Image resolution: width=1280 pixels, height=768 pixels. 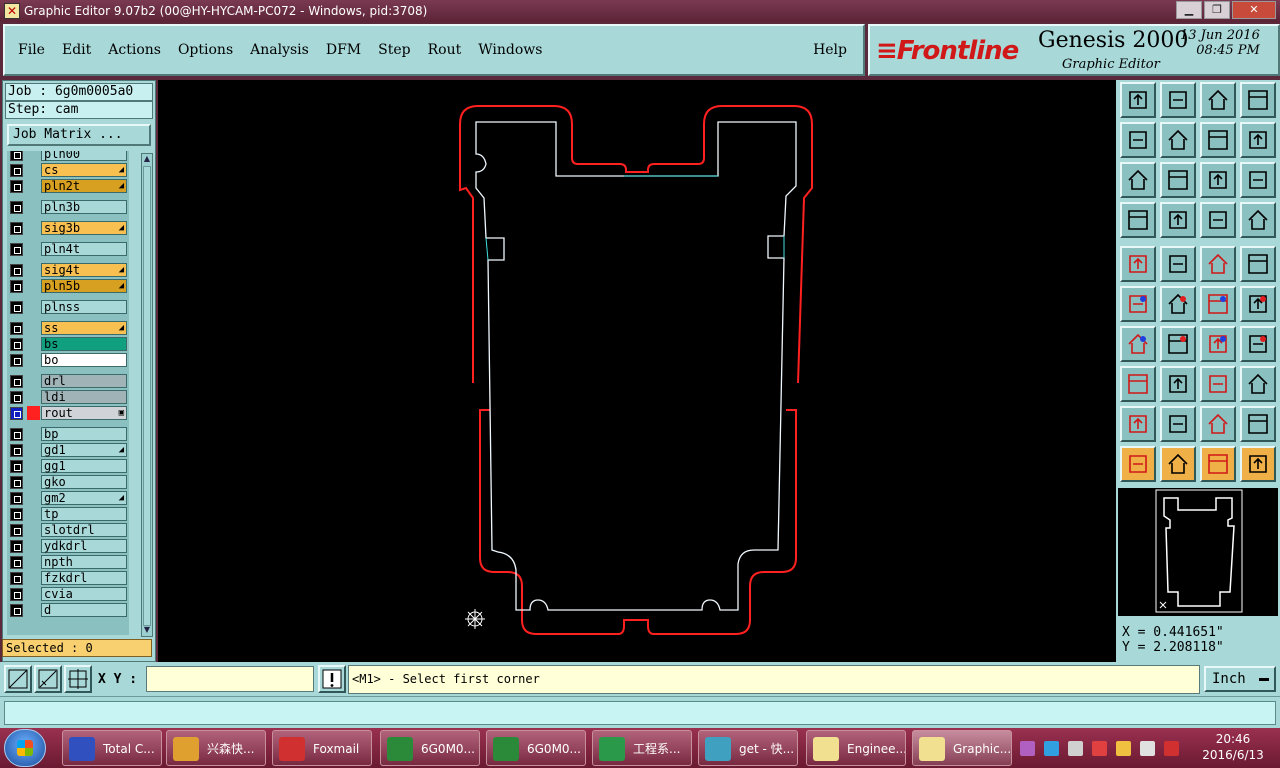 What do you see at coordinates (1258, 344) in the screenshot?
I see `flip-icon` at bounding box center [1258, 344].